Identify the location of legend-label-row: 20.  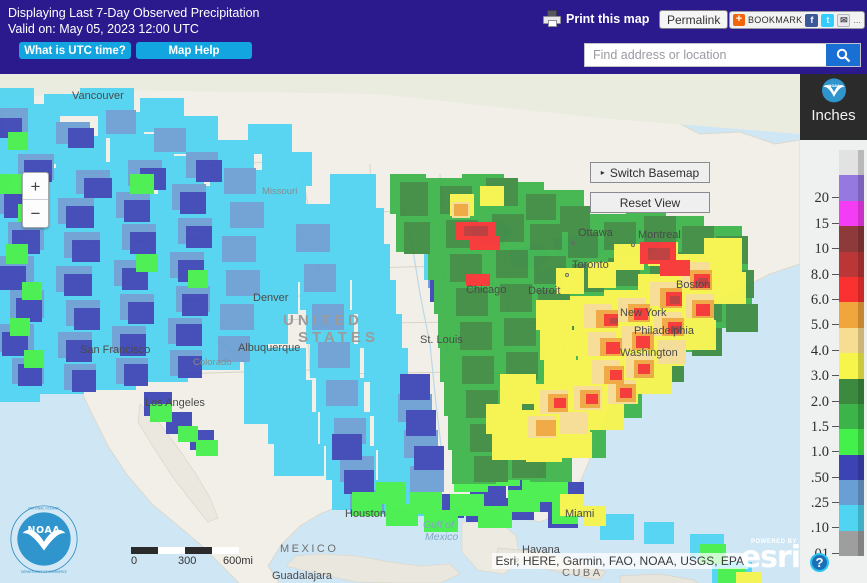
(820, 190).